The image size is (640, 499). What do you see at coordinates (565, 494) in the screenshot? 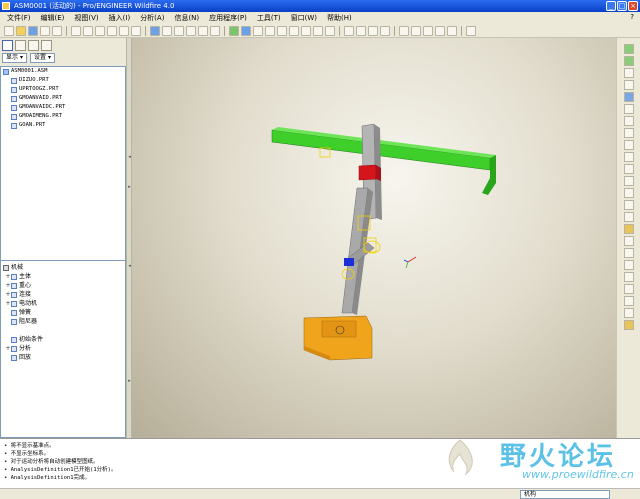
I see `mode-select: 机构` at bounding box center [565, 494].